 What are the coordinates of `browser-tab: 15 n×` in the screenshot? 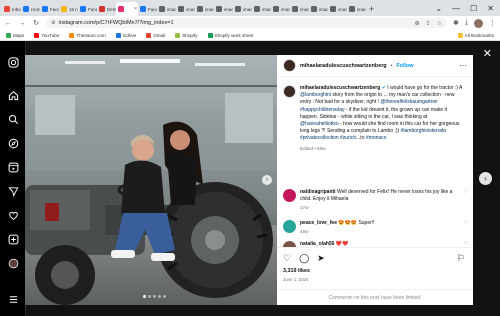 It's located at (68, 9).